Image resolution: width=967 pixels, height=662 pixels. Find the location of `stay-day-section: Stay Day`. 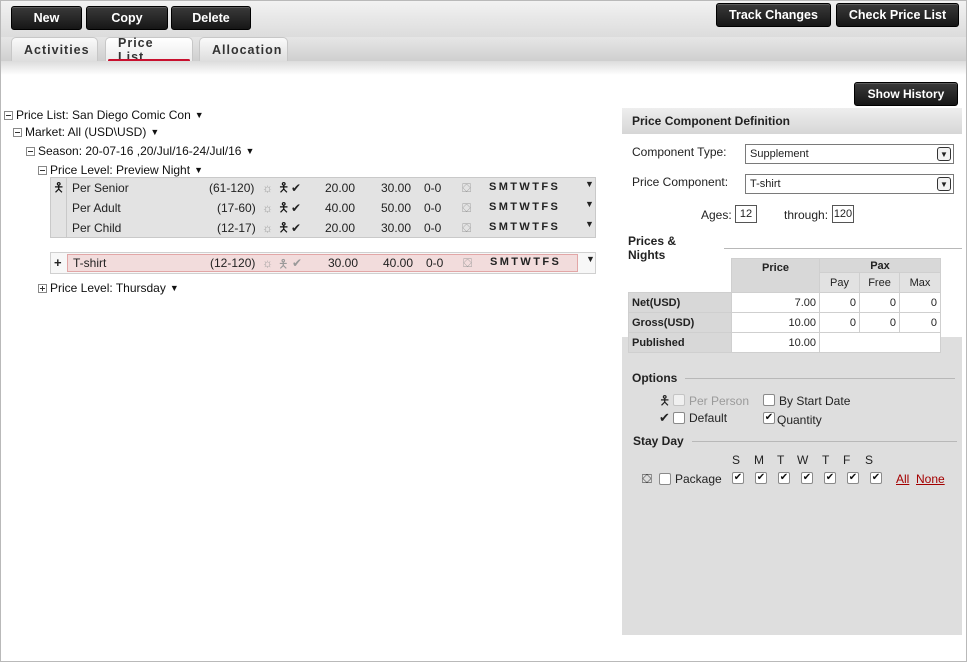

stay-day-section: Stay Day is located at coordinates (797, 441).